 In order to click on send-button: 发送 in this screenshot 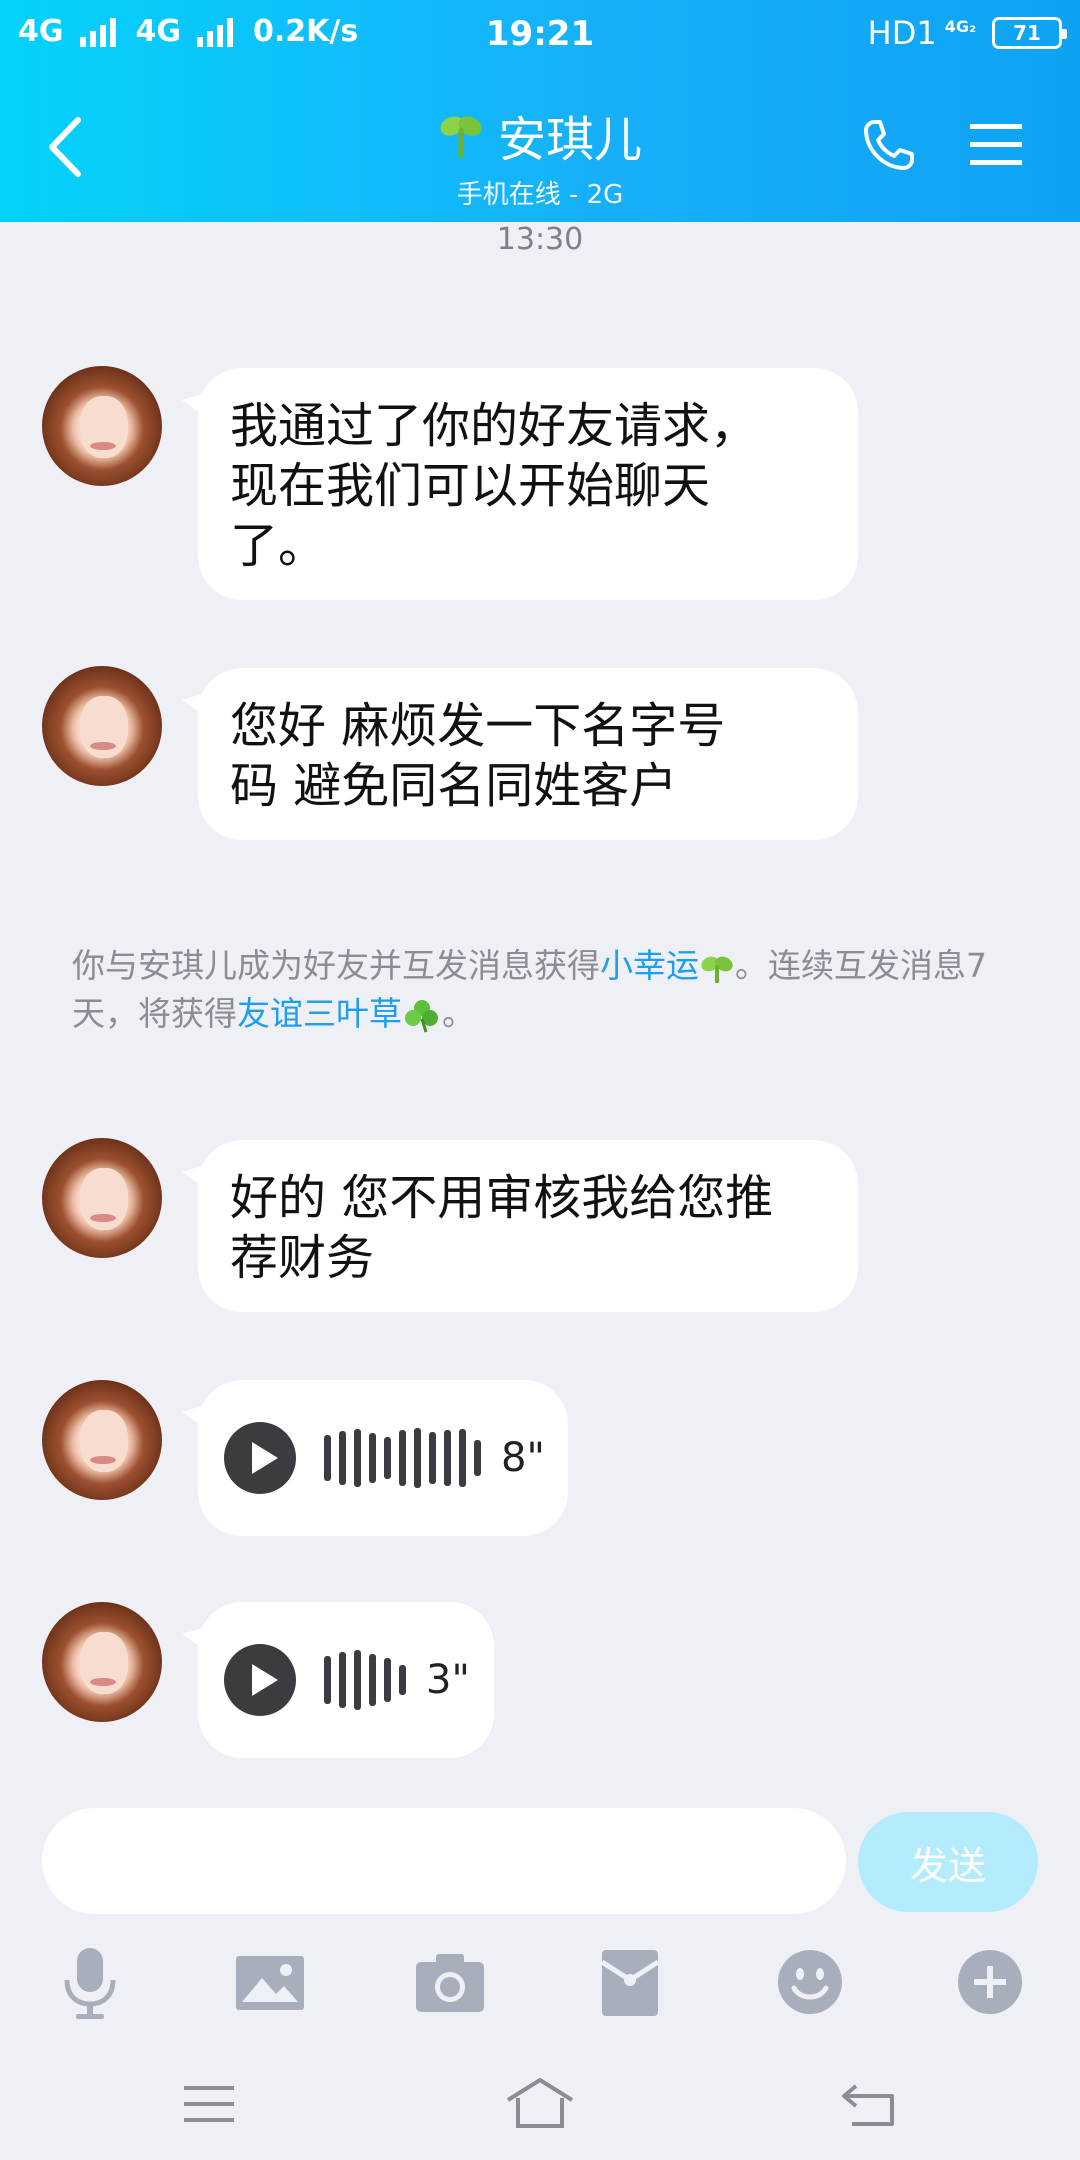, I will do `click(948, 1862)`.